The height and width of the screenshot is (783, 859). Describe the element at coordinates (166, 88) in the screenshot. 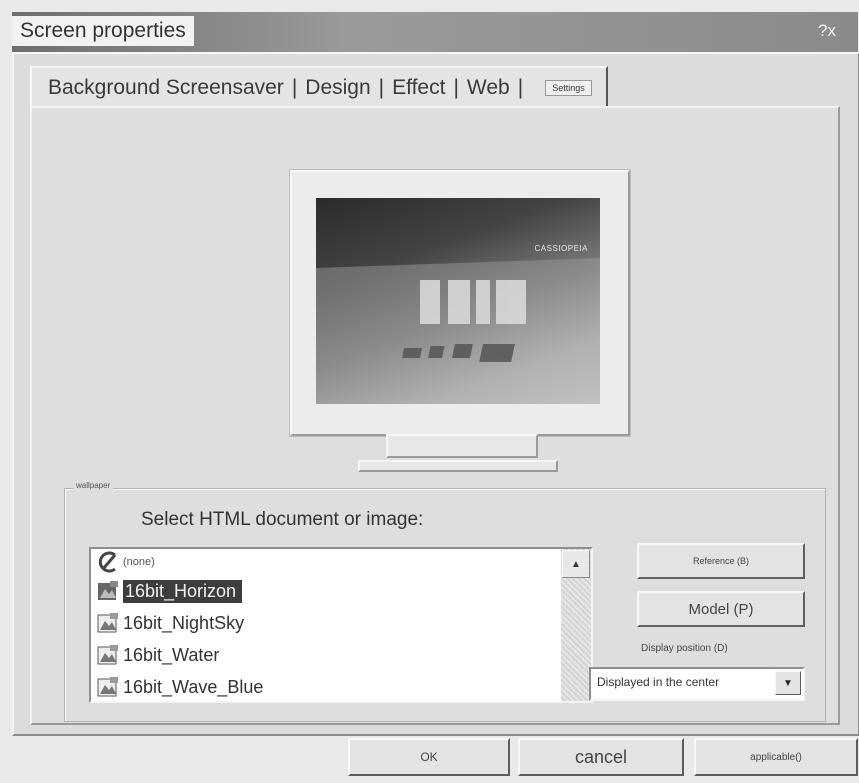

I see `tab-background-screensaver: Background Screensaver` at that location.